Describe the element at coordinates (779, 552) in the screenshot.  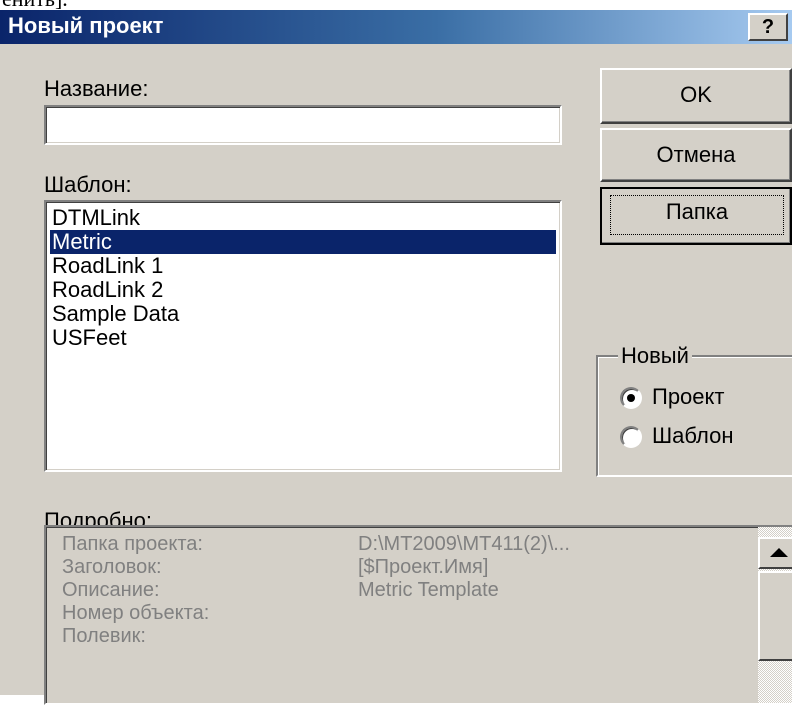
I see `arrow-up-icon` at that location.